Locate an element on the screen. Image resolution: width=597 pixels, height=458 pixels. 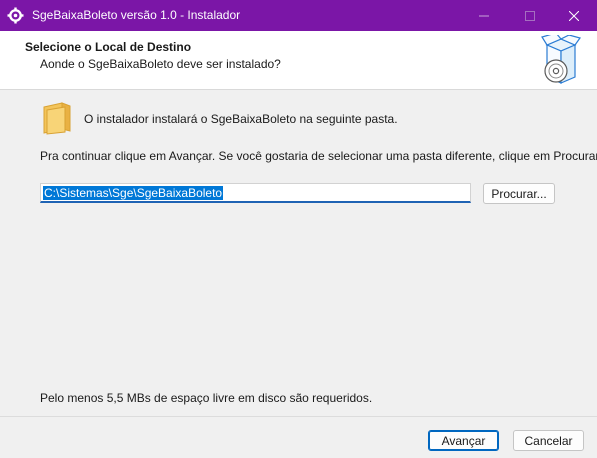
close-icon is located at coordinates (574, 15).